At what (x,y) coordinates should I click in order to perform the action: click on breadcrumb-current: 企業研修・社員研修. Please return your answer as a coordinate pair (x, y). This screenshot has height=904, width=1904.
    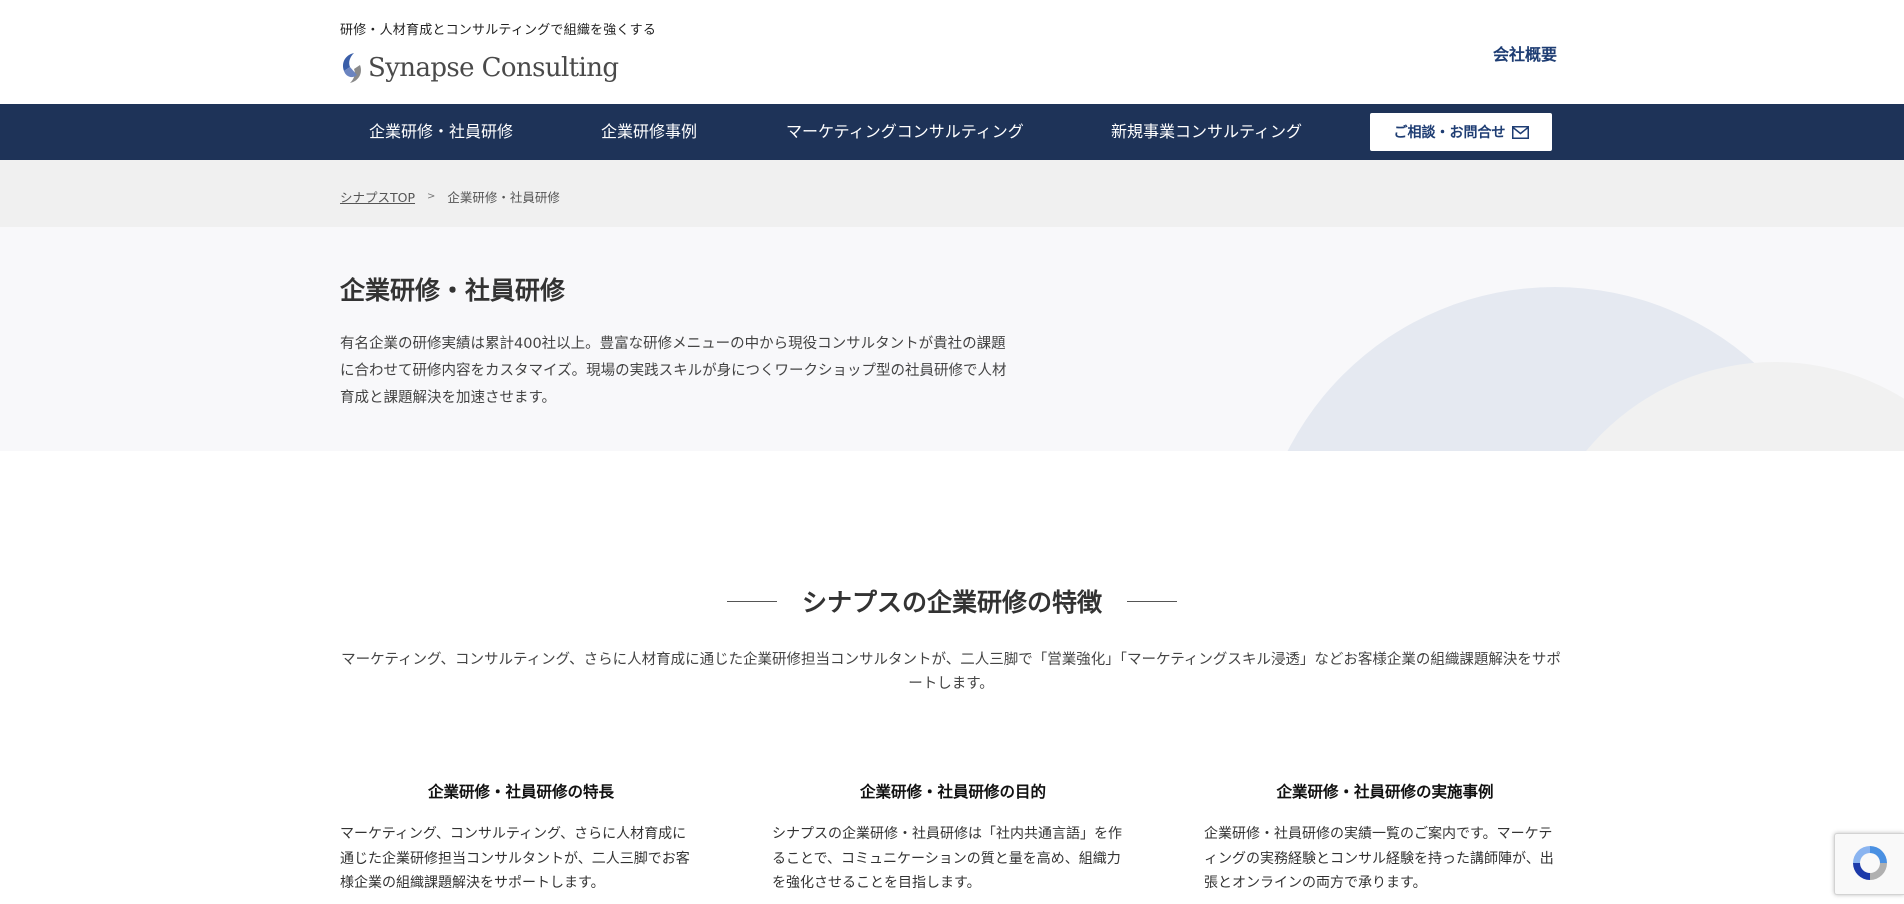
    Looking at the image, I should click on (503, 197).